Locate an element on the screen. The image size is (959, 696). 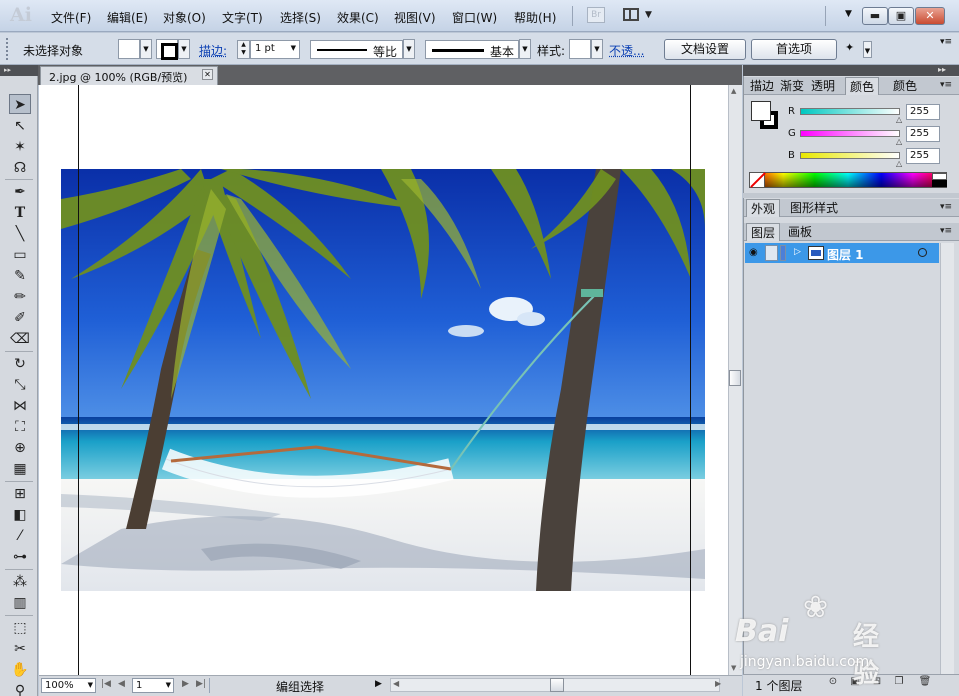
stroke-weight-field: 1 pt ▼ is located at coordinates (275, 49).